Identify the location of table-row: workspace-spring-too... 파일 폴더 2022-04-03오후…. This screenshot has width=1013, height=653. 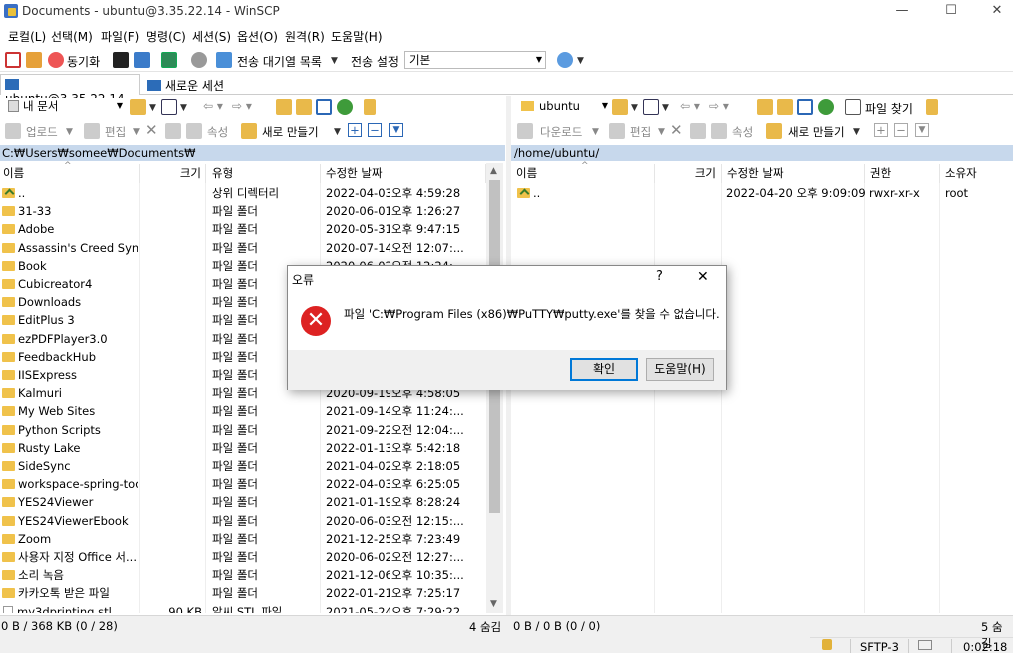
(243, 484).